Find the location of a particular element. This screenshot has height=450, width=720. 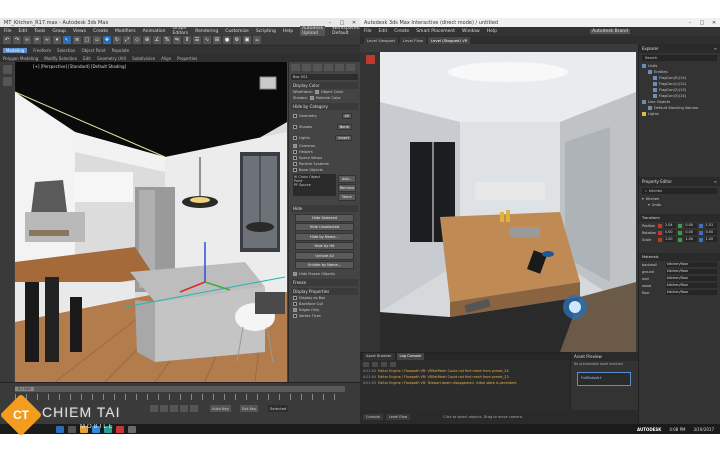

rotation-y: 0.00 is located at coordinates (690, 232).